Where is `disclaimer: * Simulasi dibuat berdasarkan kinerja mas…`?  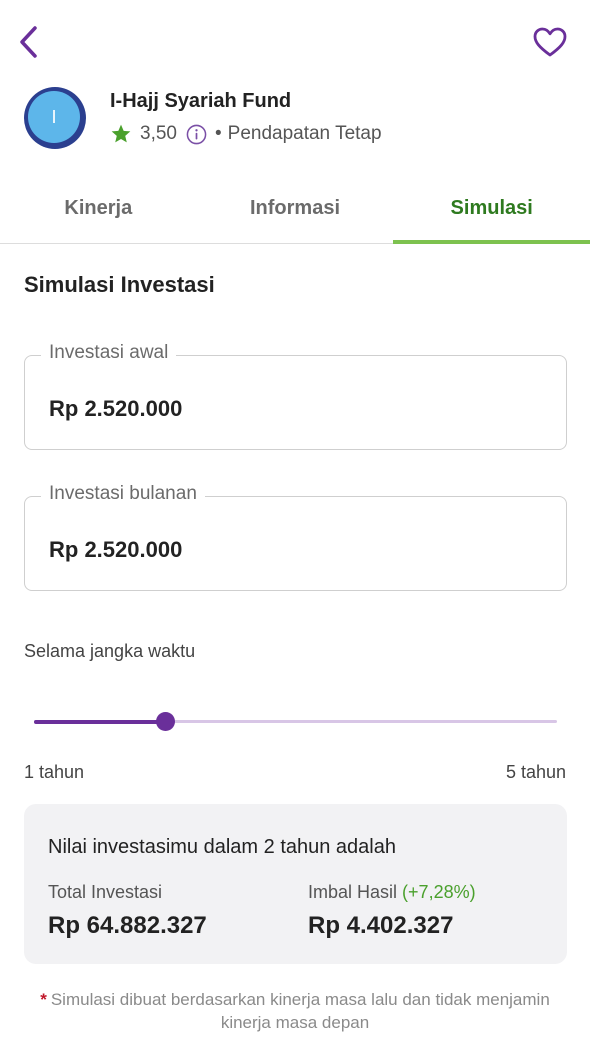 disclaimer: * Simulasi dibuat berdasarkan kinerja mas… is located at coordinates (295, 1011).